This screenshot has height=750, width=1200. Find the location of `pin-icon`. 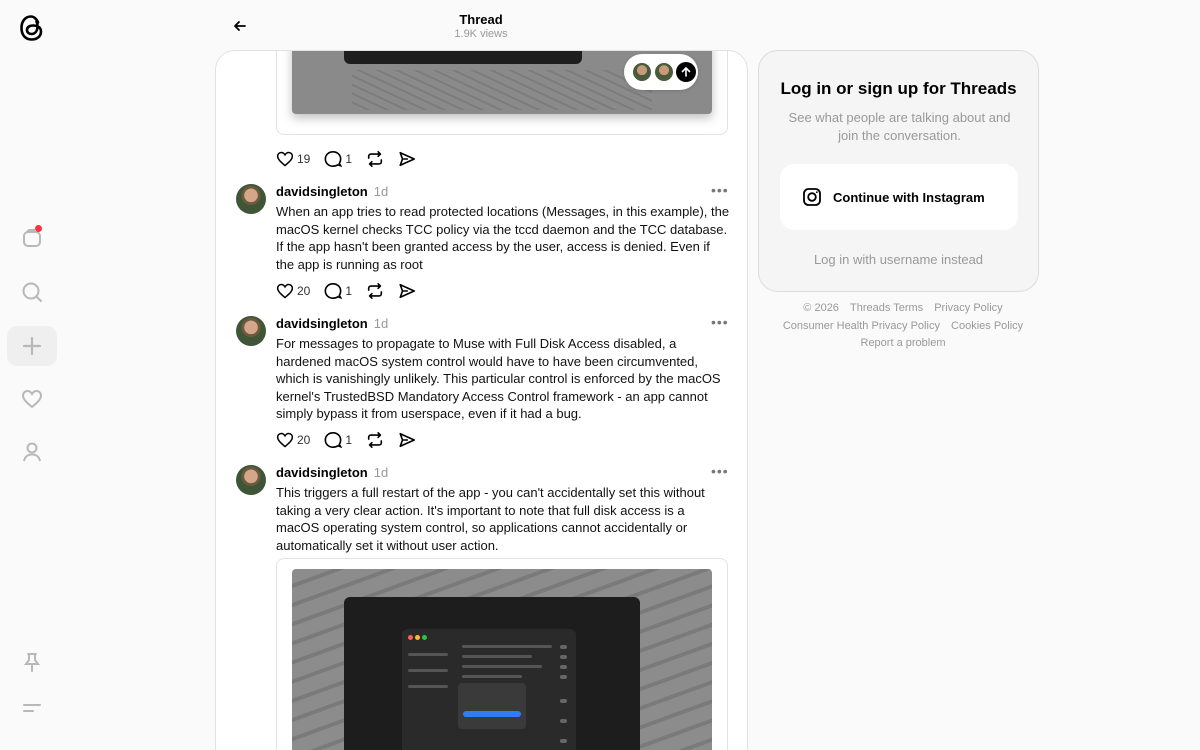

pin-icon is located at coordinates (32, 662).